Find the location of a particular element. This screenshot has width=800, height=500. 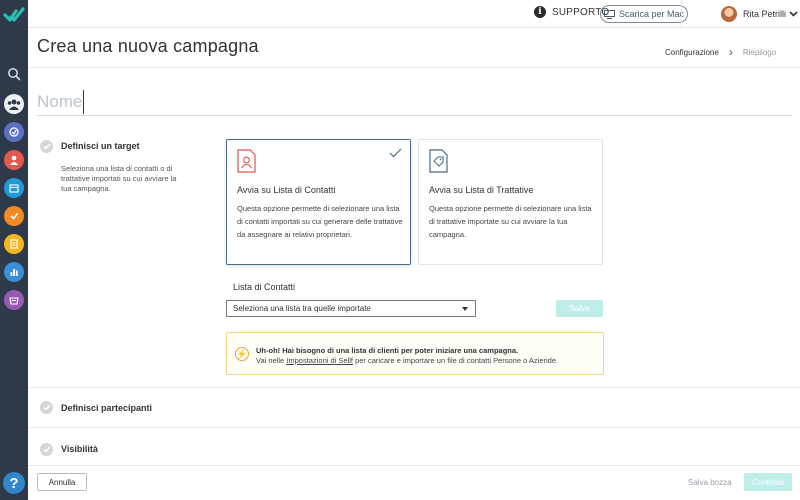

text-caret is located at coordinates (83, 102).